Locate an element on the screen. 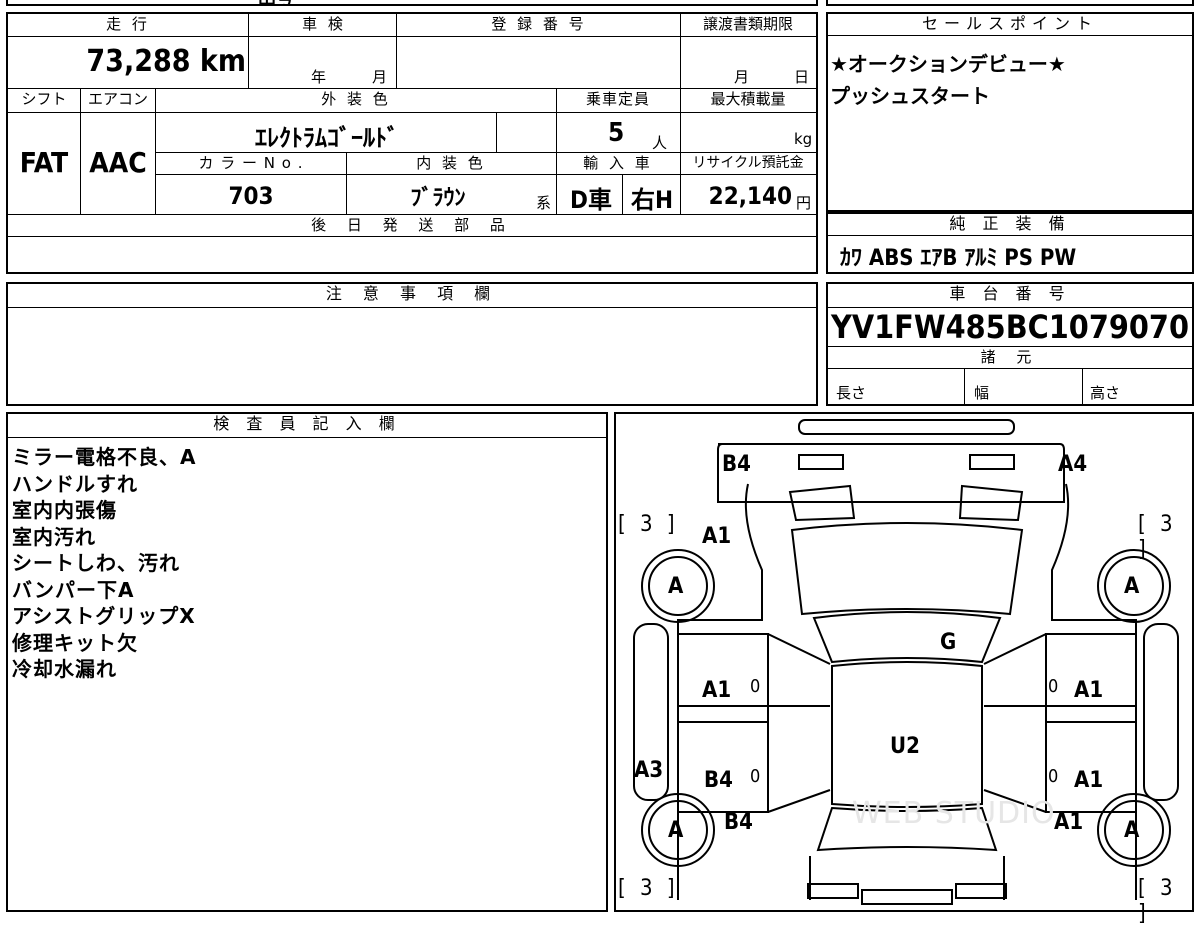  steering-value: 右H is located at coordinates (652, 200).